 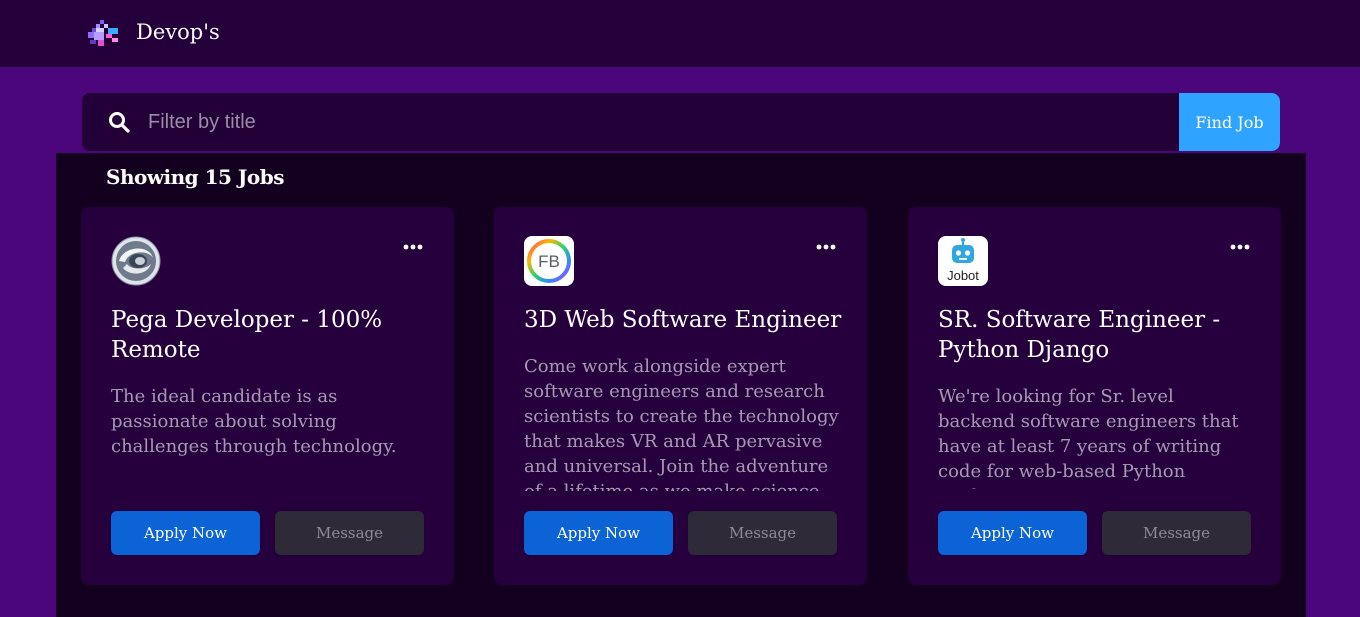 What do you see at coordinates (119, 122) in the screenshot?
I see `search-icon` at bounding box center [119, 122].